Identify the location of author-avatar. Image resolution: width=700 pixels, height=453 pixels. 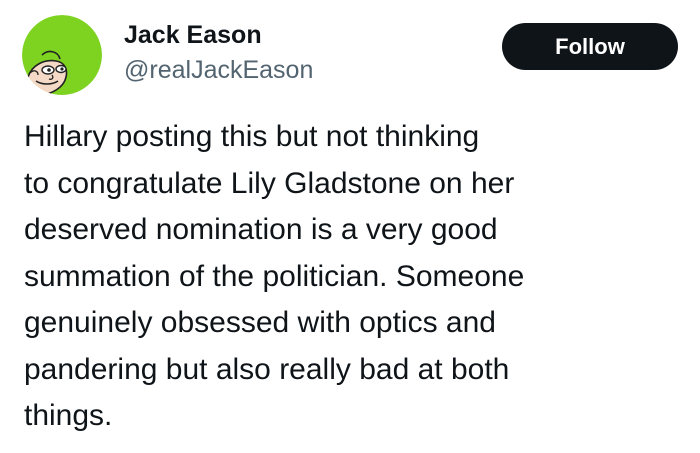
(62, 55).